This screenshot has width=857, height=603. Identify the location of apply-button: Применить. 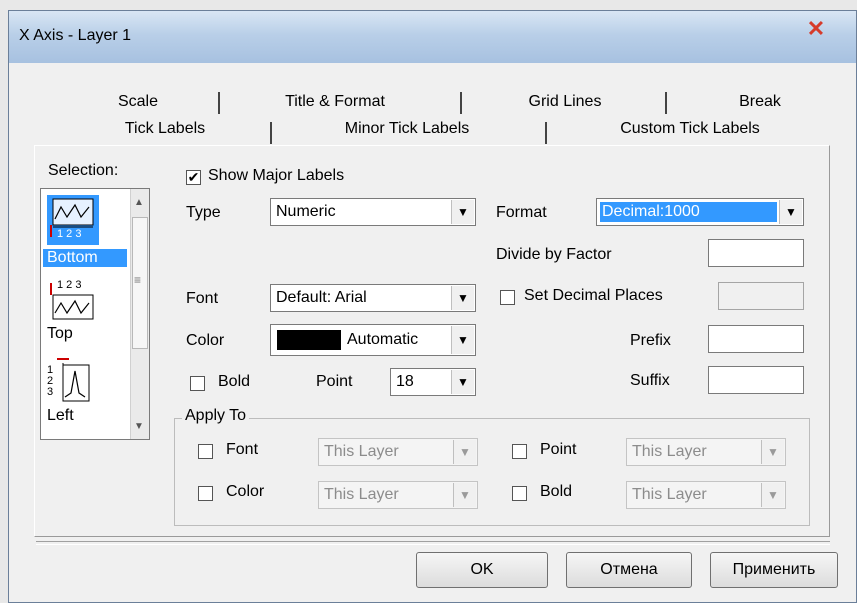
(774, 570).